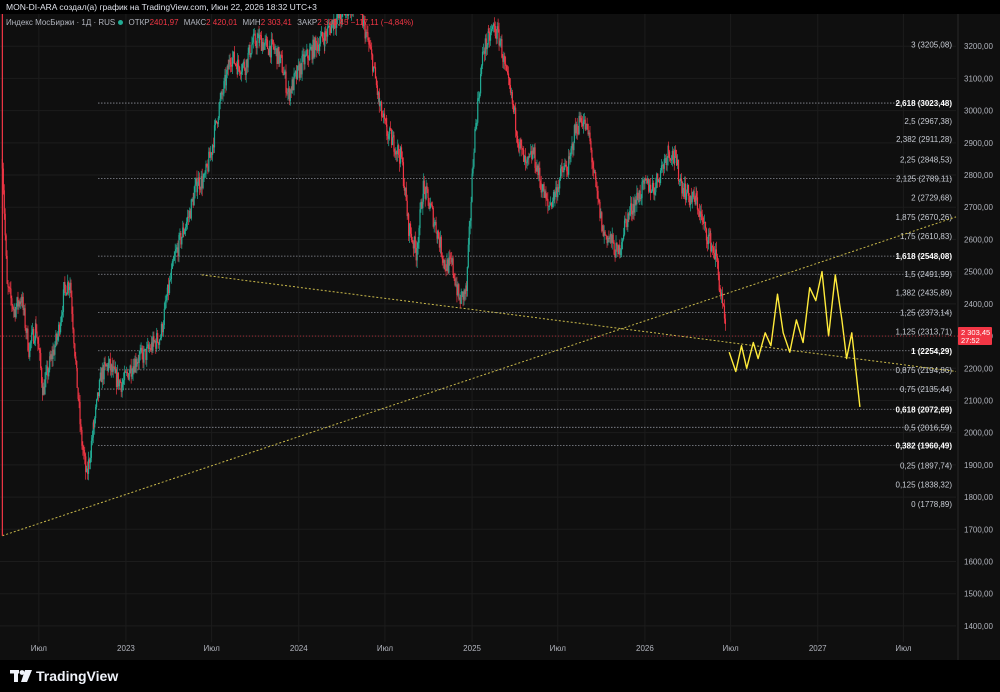 The height and width of the screenshot is (692, 1000). Describe the element at coordinates (471, 648) in the screenshot. I see `time-axis: Июл 2023 Июл 2024 Июл 2025 Июл 2026 Июл 2027 Июл` at that location.